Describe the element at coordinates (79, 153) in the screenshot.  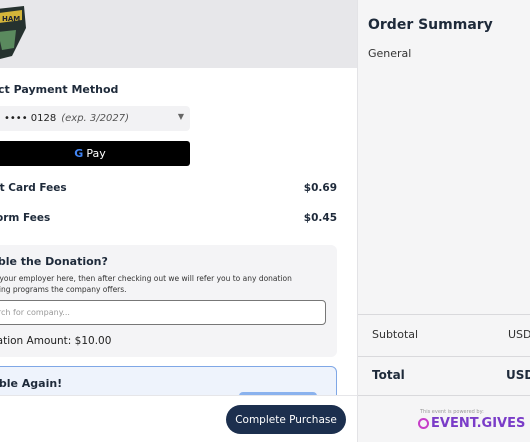
I see `google-g-icon: G` at that location.